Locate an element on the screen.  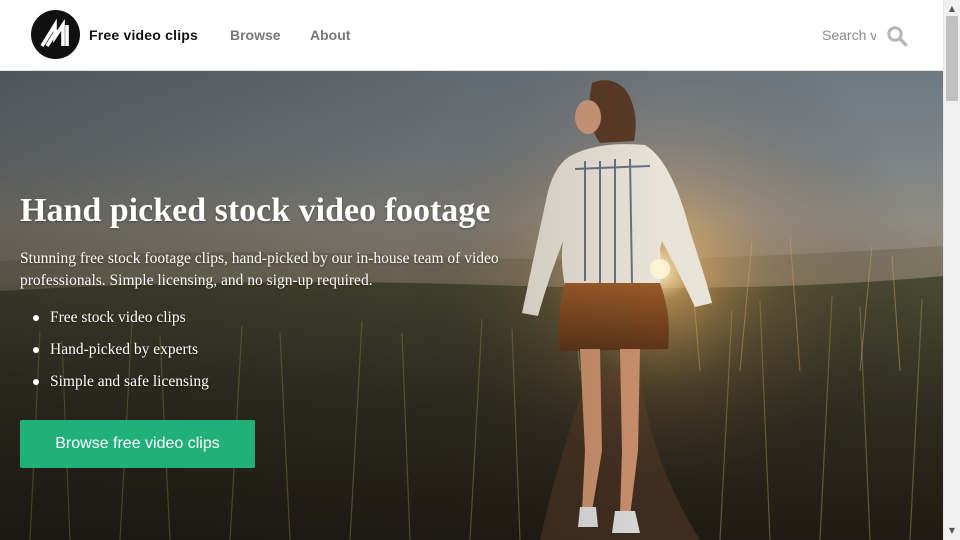
logo-icon is located at coordinates (55, 34).